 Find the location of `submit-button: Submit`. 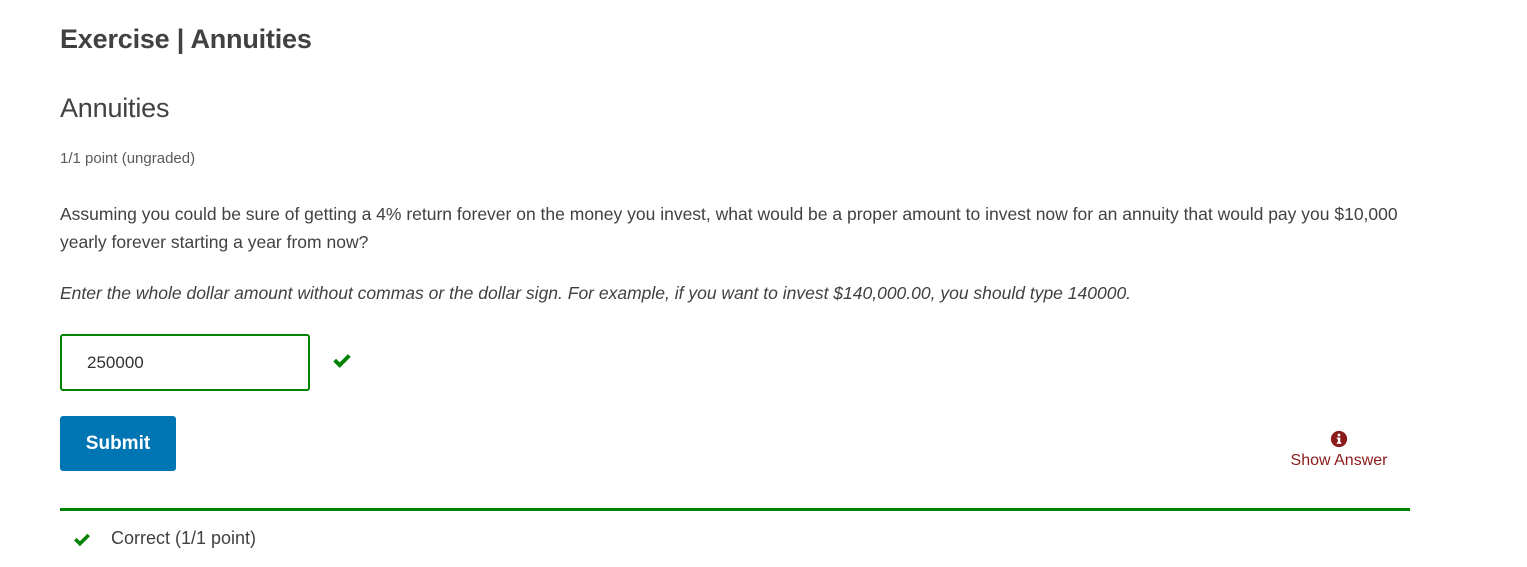

submit-button: Submit is located at coordinates (118, 443).